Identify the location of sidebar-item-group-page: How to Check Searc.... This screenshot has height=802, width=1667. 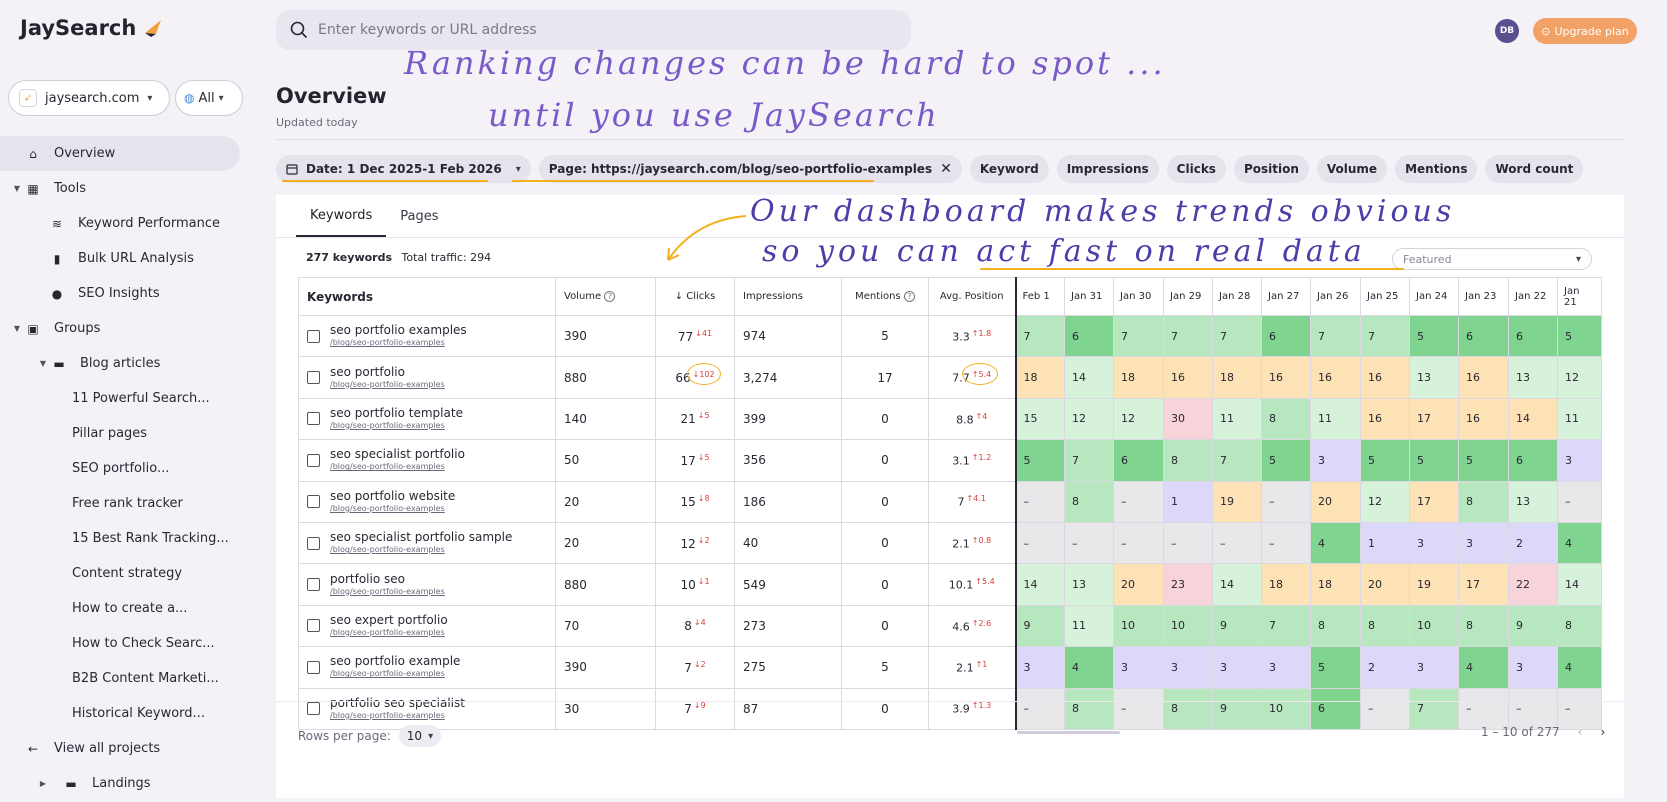
(129, 643).